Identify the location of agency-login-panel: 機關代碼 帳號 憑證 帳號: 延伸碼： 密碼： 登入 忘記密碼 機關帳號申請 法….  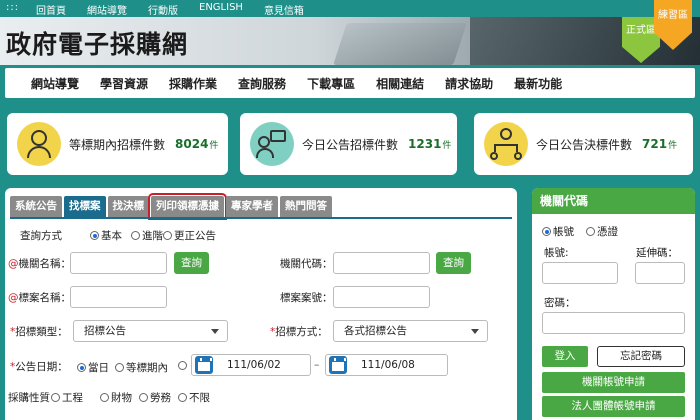
(613, 304).